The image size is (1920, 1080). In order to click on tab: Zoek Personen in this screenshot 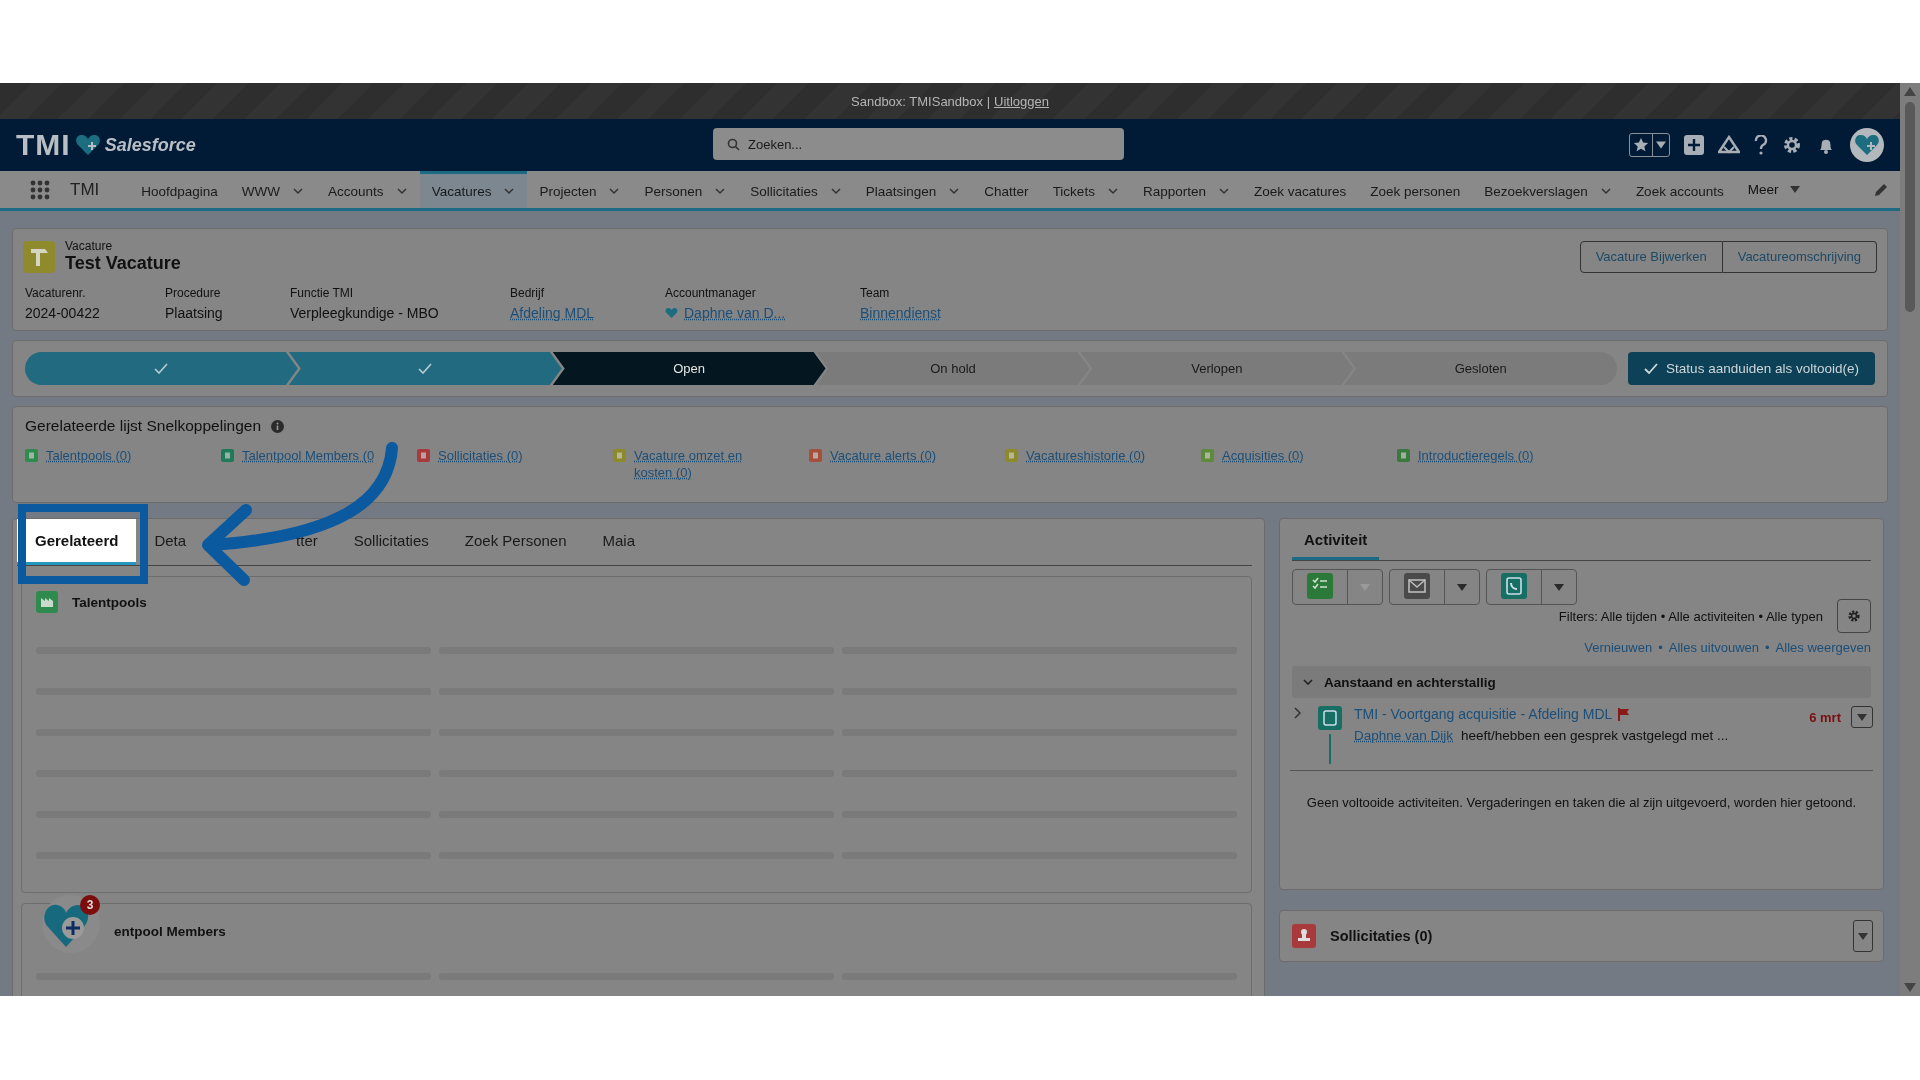, I will do `click(515, 542)`.